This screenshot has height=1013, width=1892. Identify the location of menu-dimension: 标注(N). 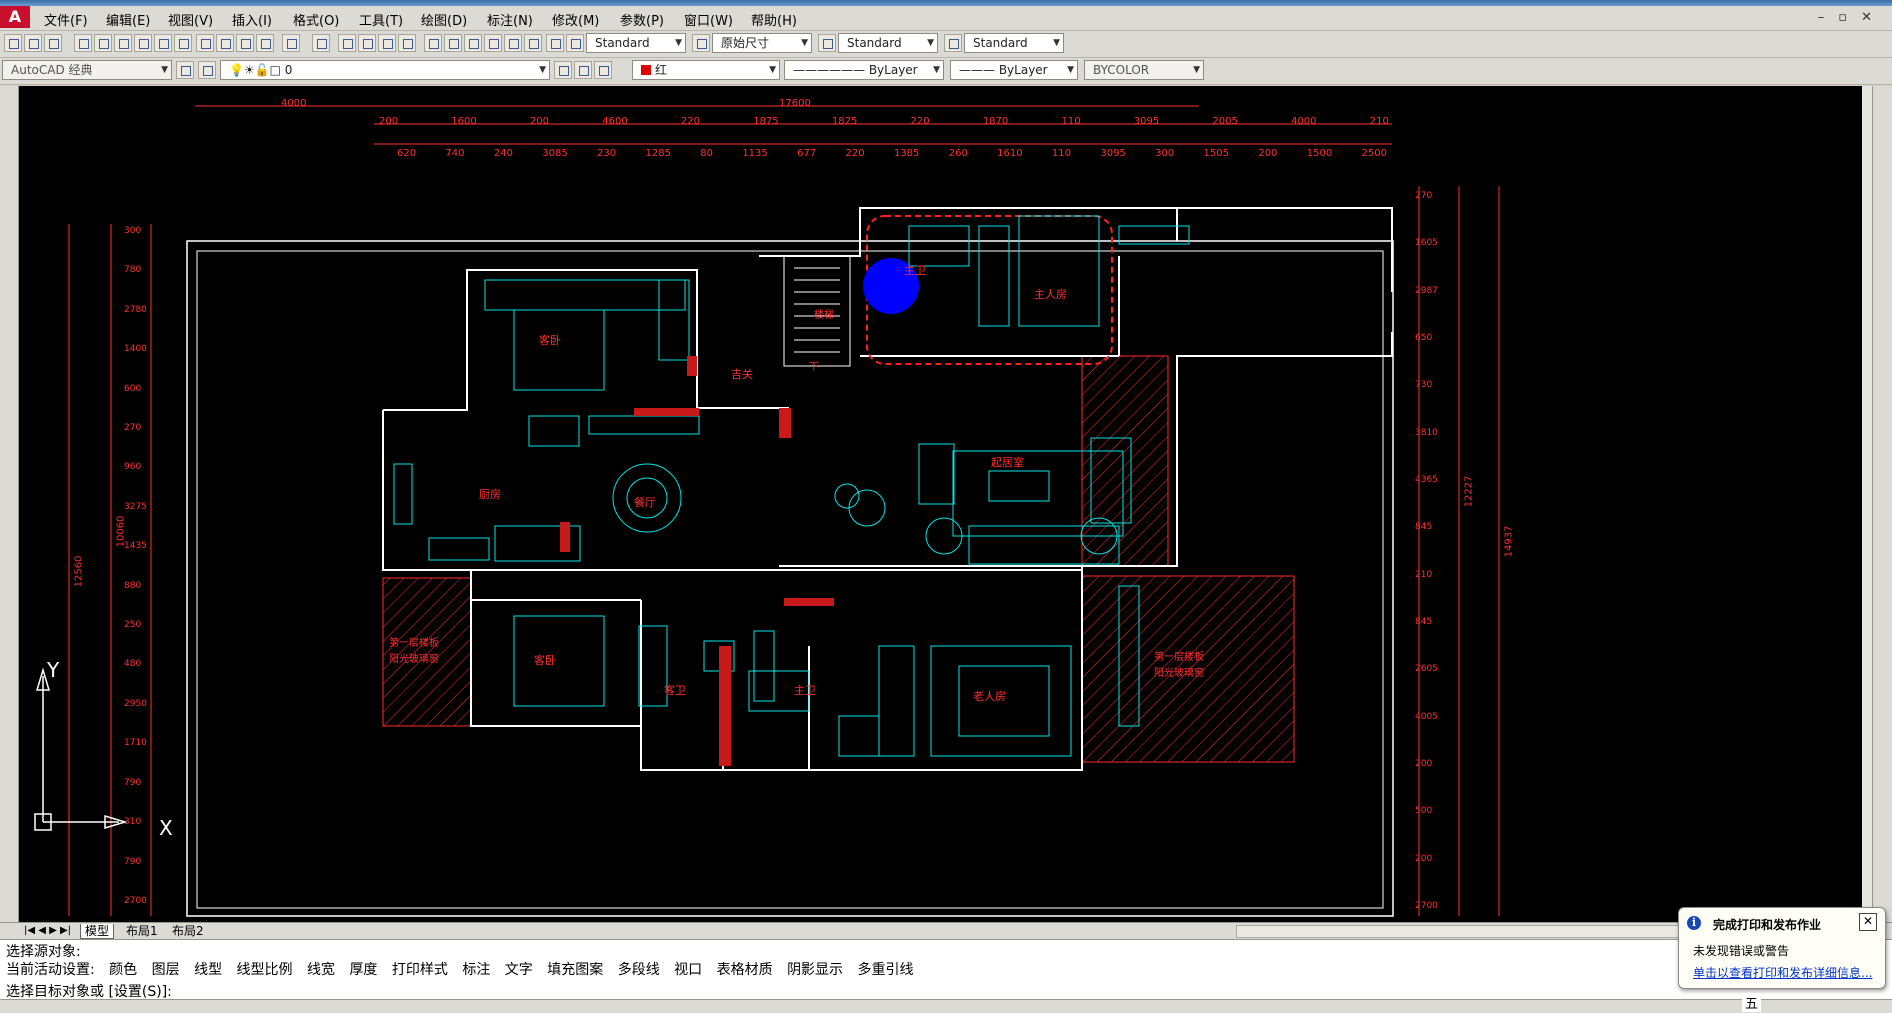
(510, 19).